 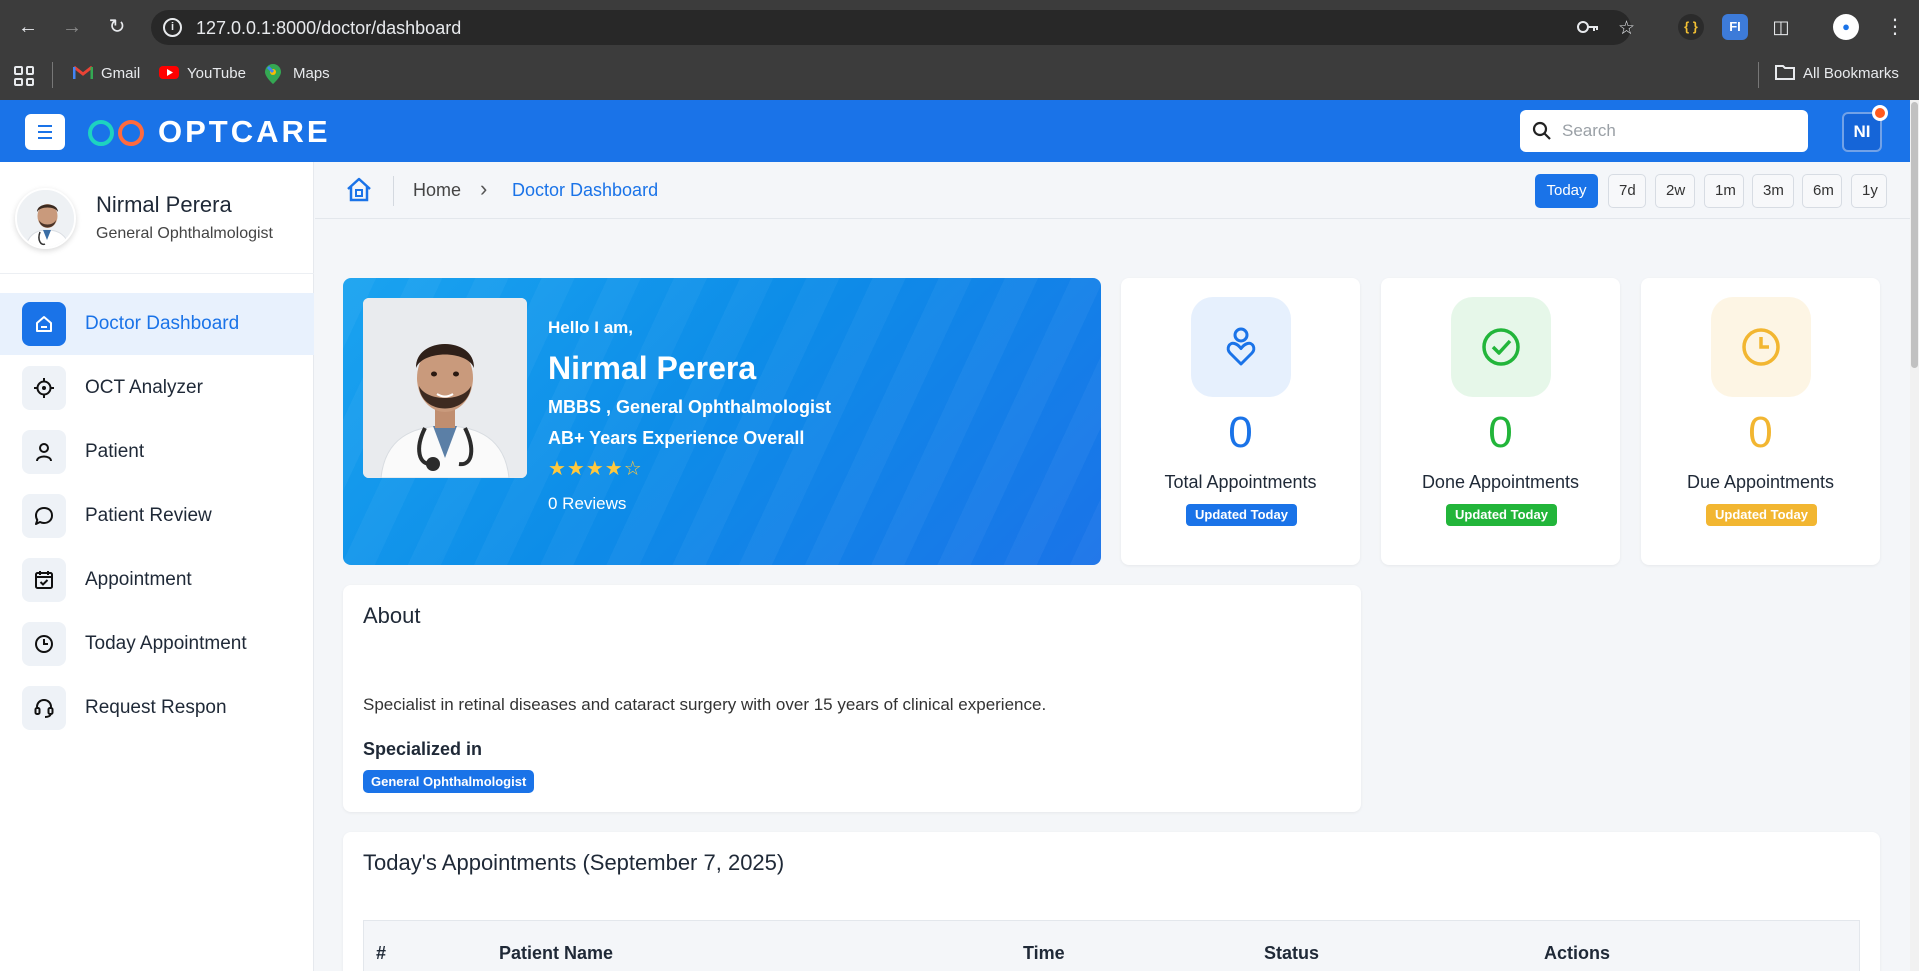 I want to click on gmail-icon, so click(x=83, y=73).